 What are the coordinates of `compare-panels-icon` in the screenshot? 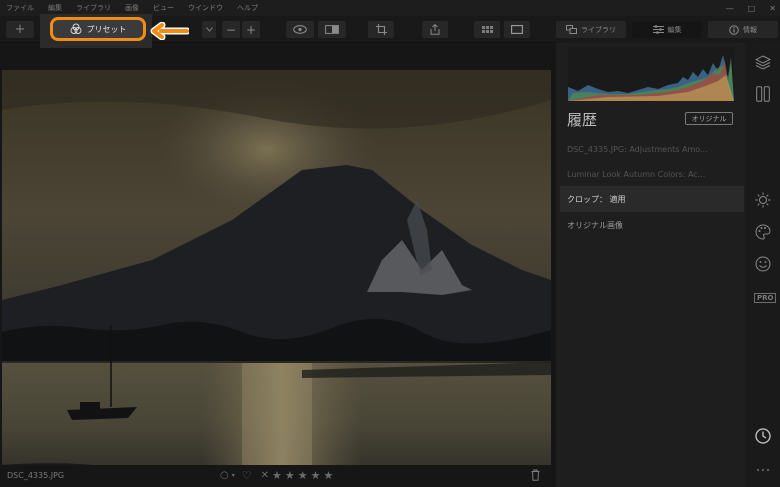 It's located at (763, 94).